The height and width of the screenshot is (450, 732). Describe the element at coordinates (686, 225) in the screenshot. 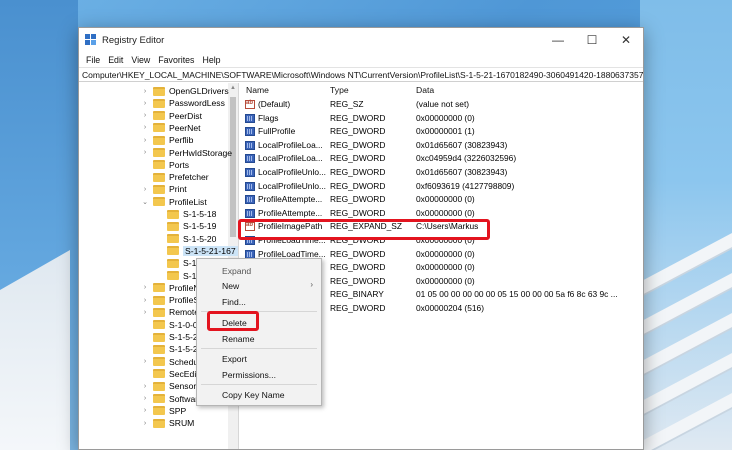

I see `background-building` at that location.